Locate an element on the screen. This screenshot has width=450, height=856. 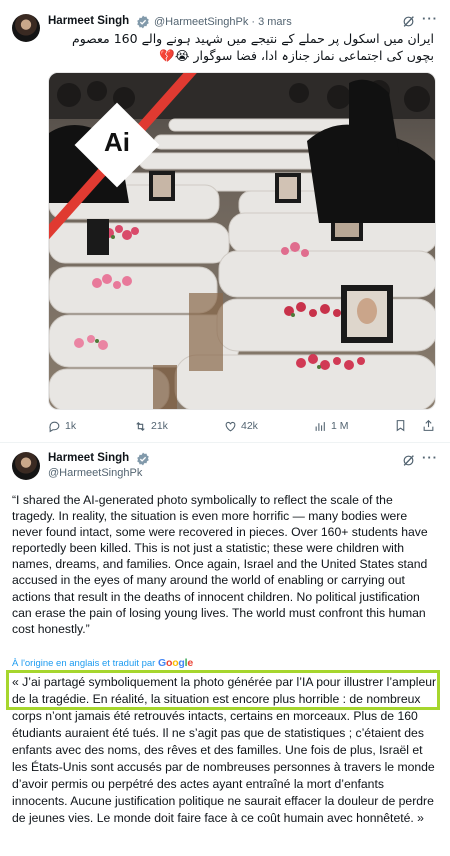
views-count: 1 M is located at coordinates (340, 426).